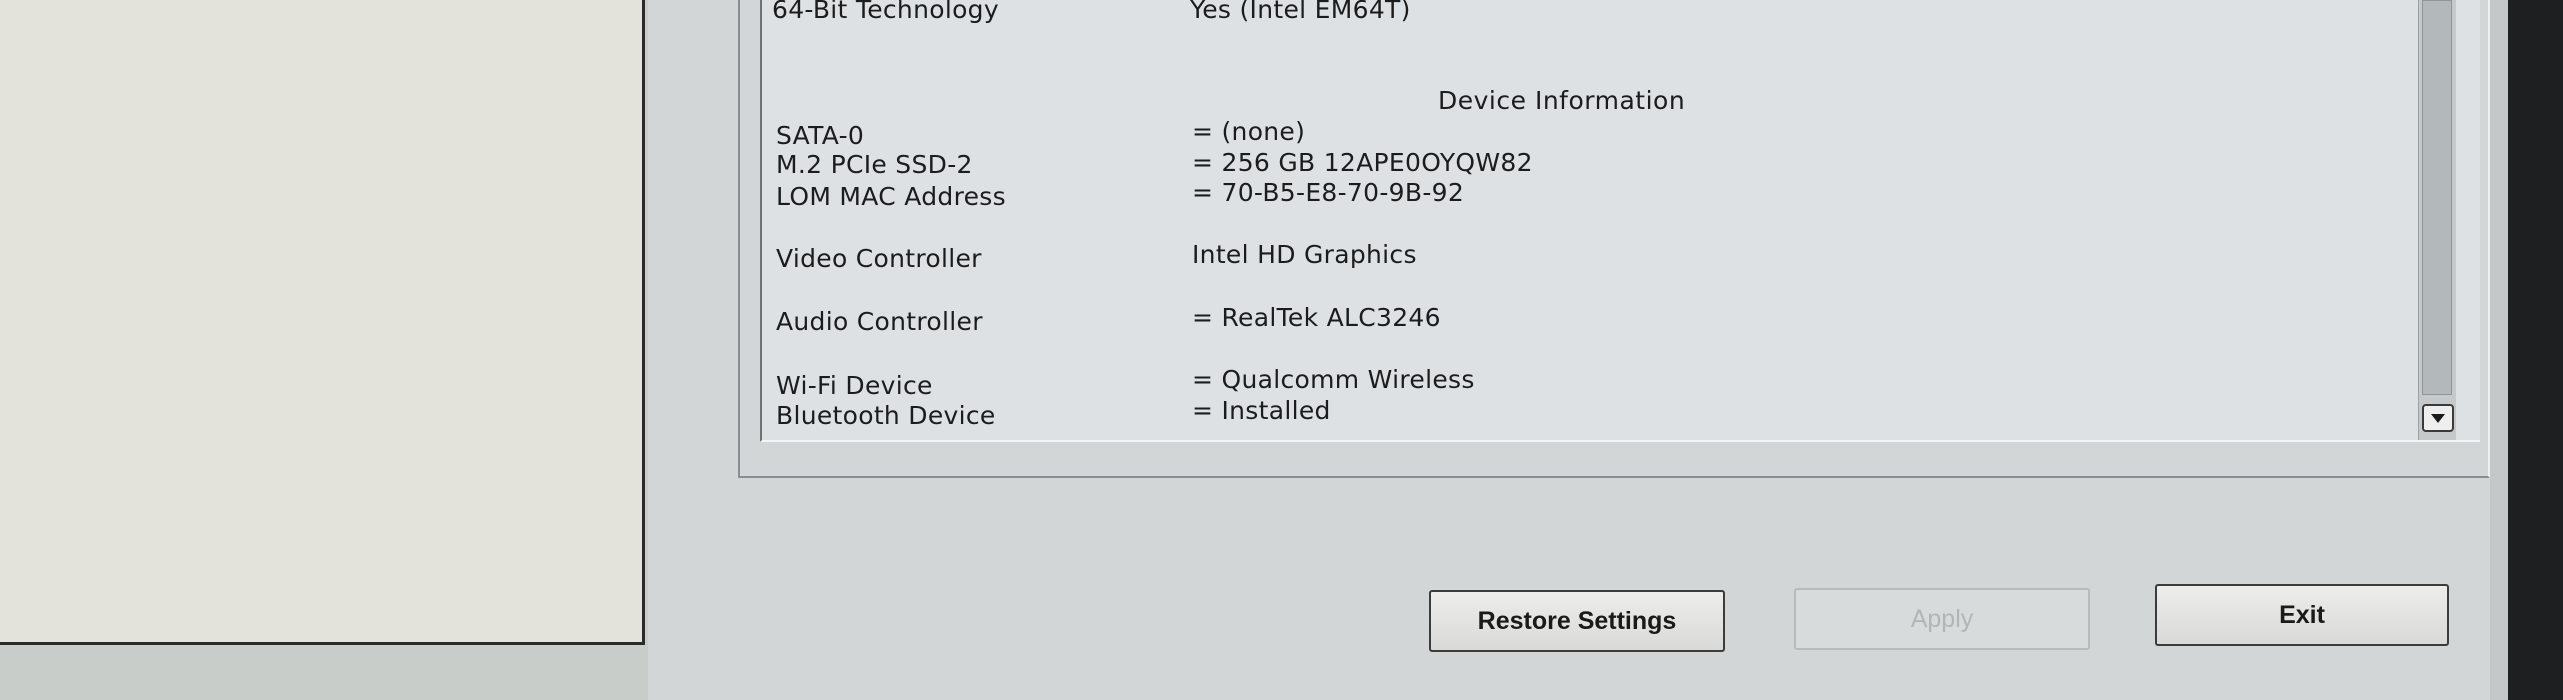  What do you see at coordinates (1328, 192) in the screenshot?
I see `row-value-lom-mac: = 70-B5-E8-70-9B-92` at bounding box center [1328, 192].